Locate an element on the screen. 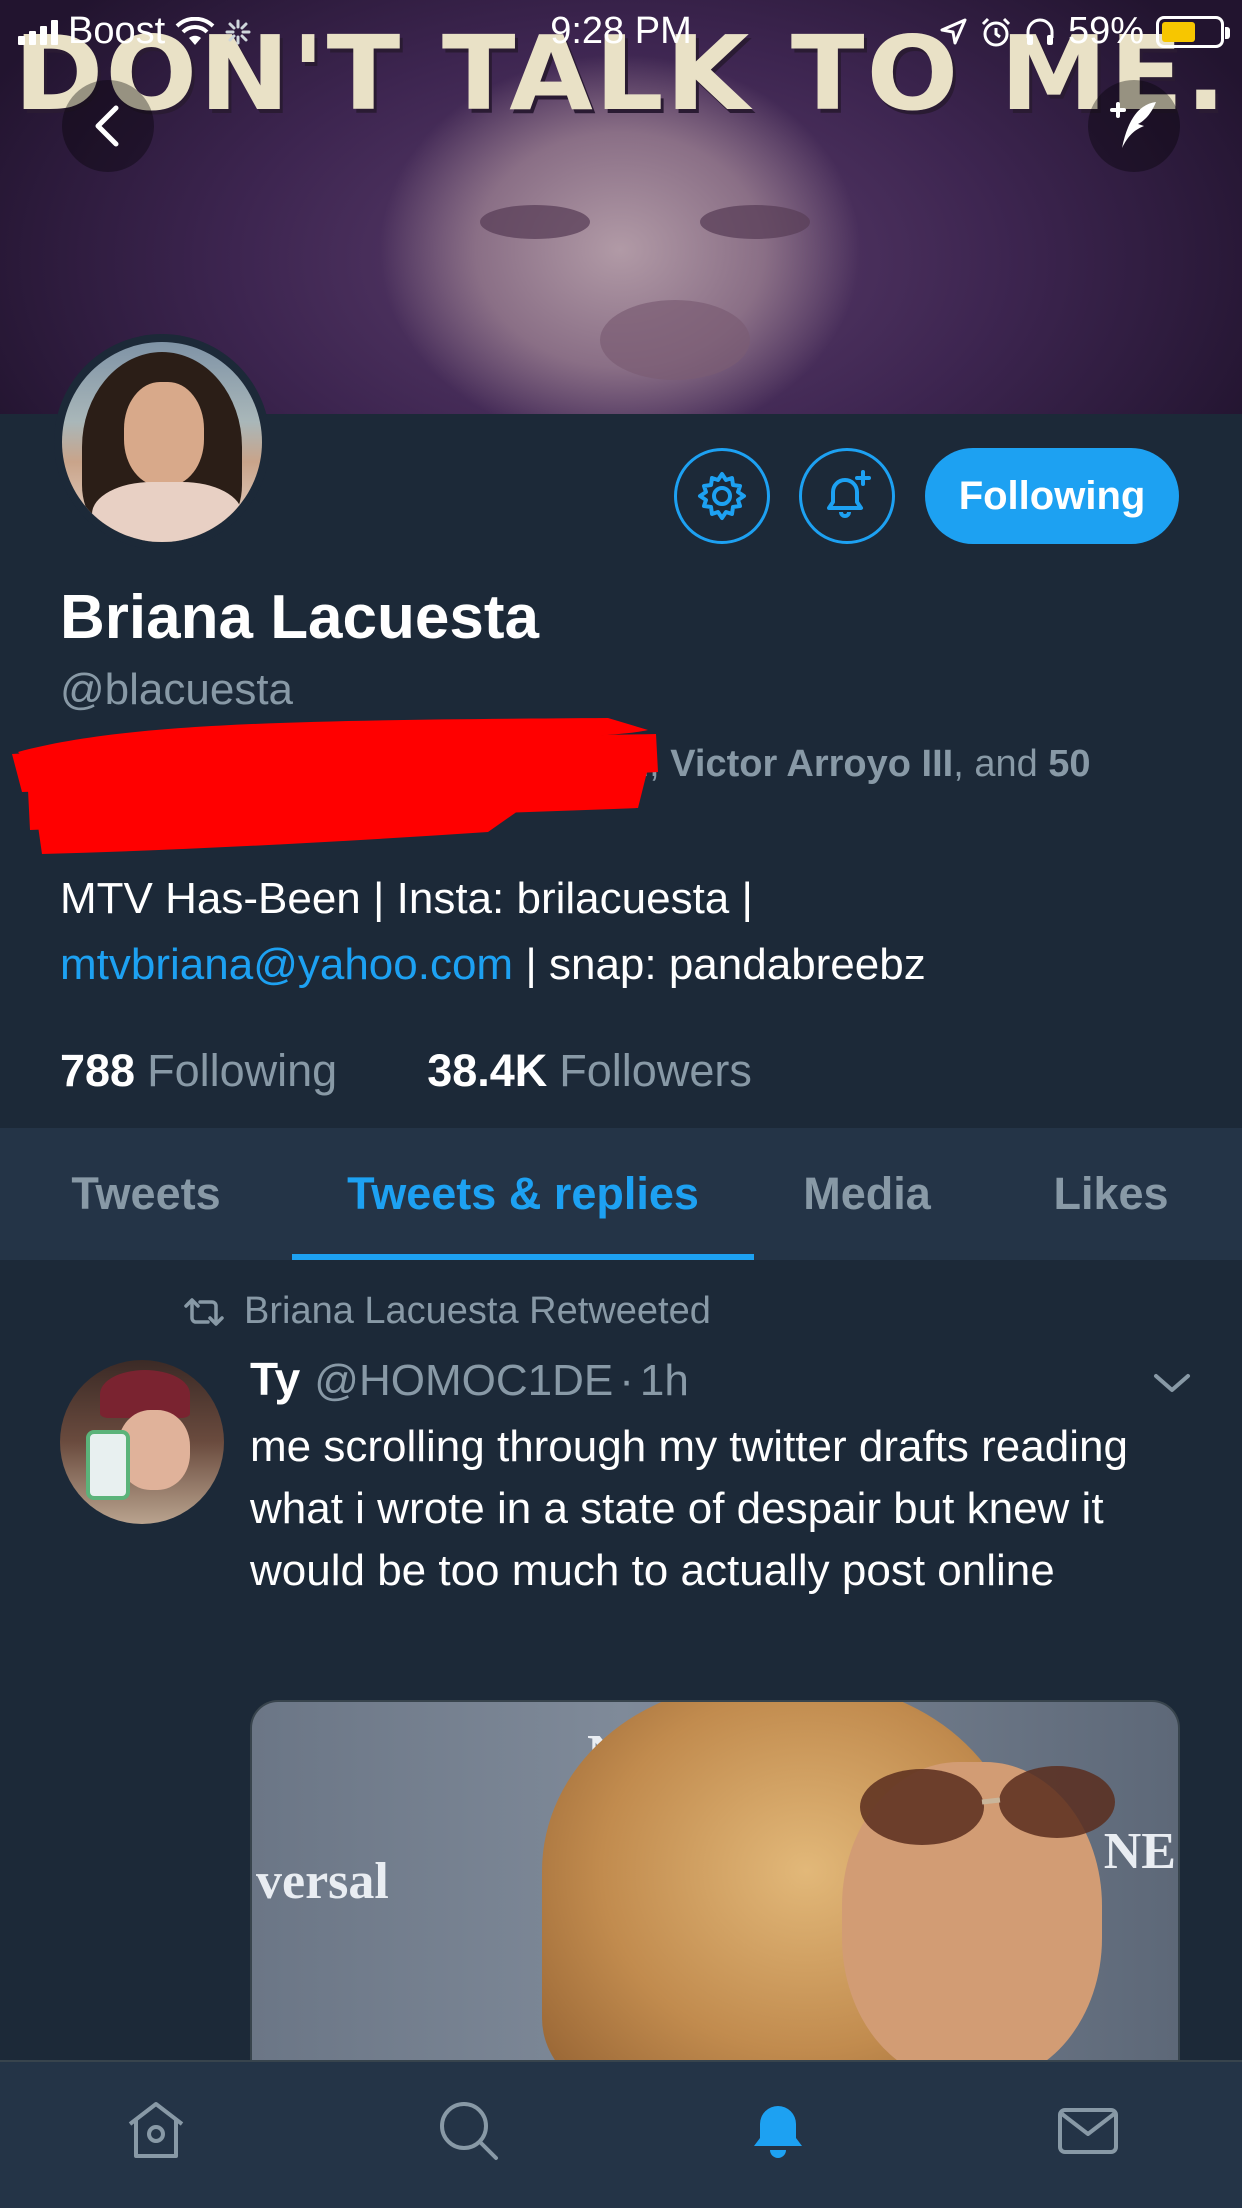  followers-count-link: 38.4K Followers is located at coordinates (589, 1071).